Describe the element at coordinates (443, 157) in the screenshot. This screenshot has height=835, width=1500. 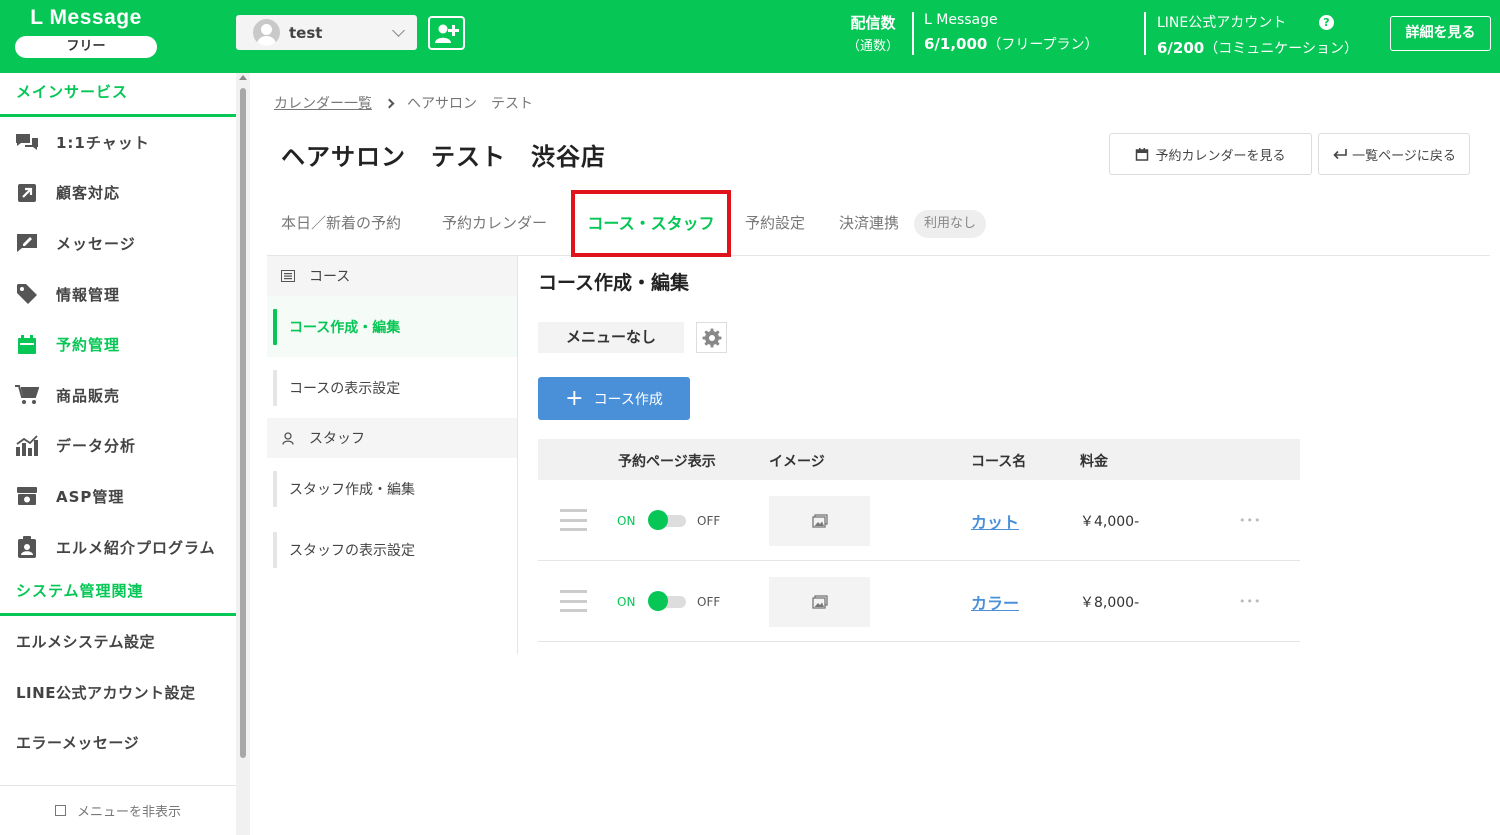
I see `page-title: ヘアサロン テスト 渋谷店` at that location.